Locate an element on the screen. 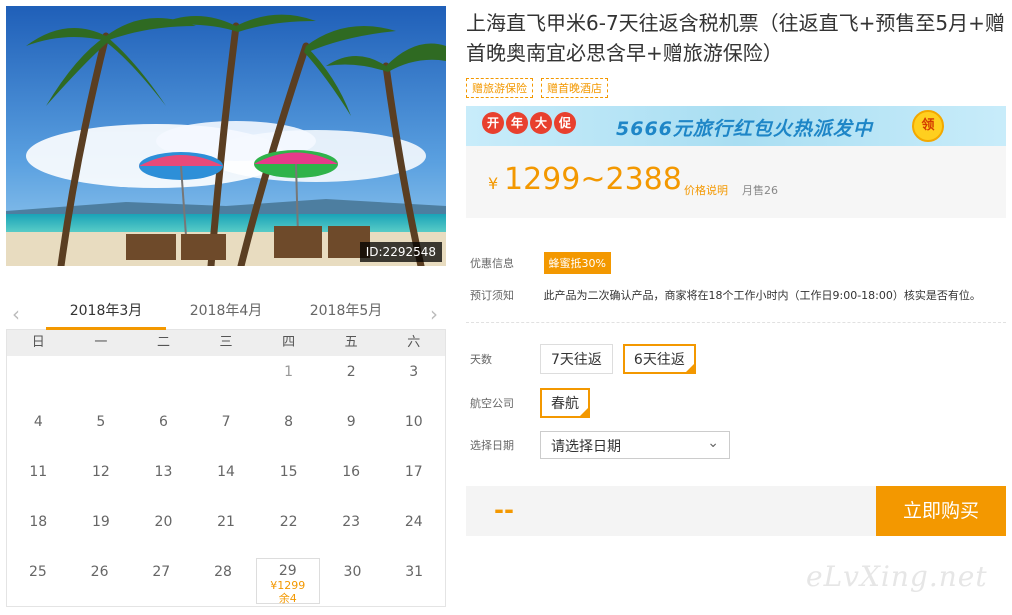 The height and width of the screenshot is (615, 1012). currency-symbol: ¥ is located at coordinates (493, 183).